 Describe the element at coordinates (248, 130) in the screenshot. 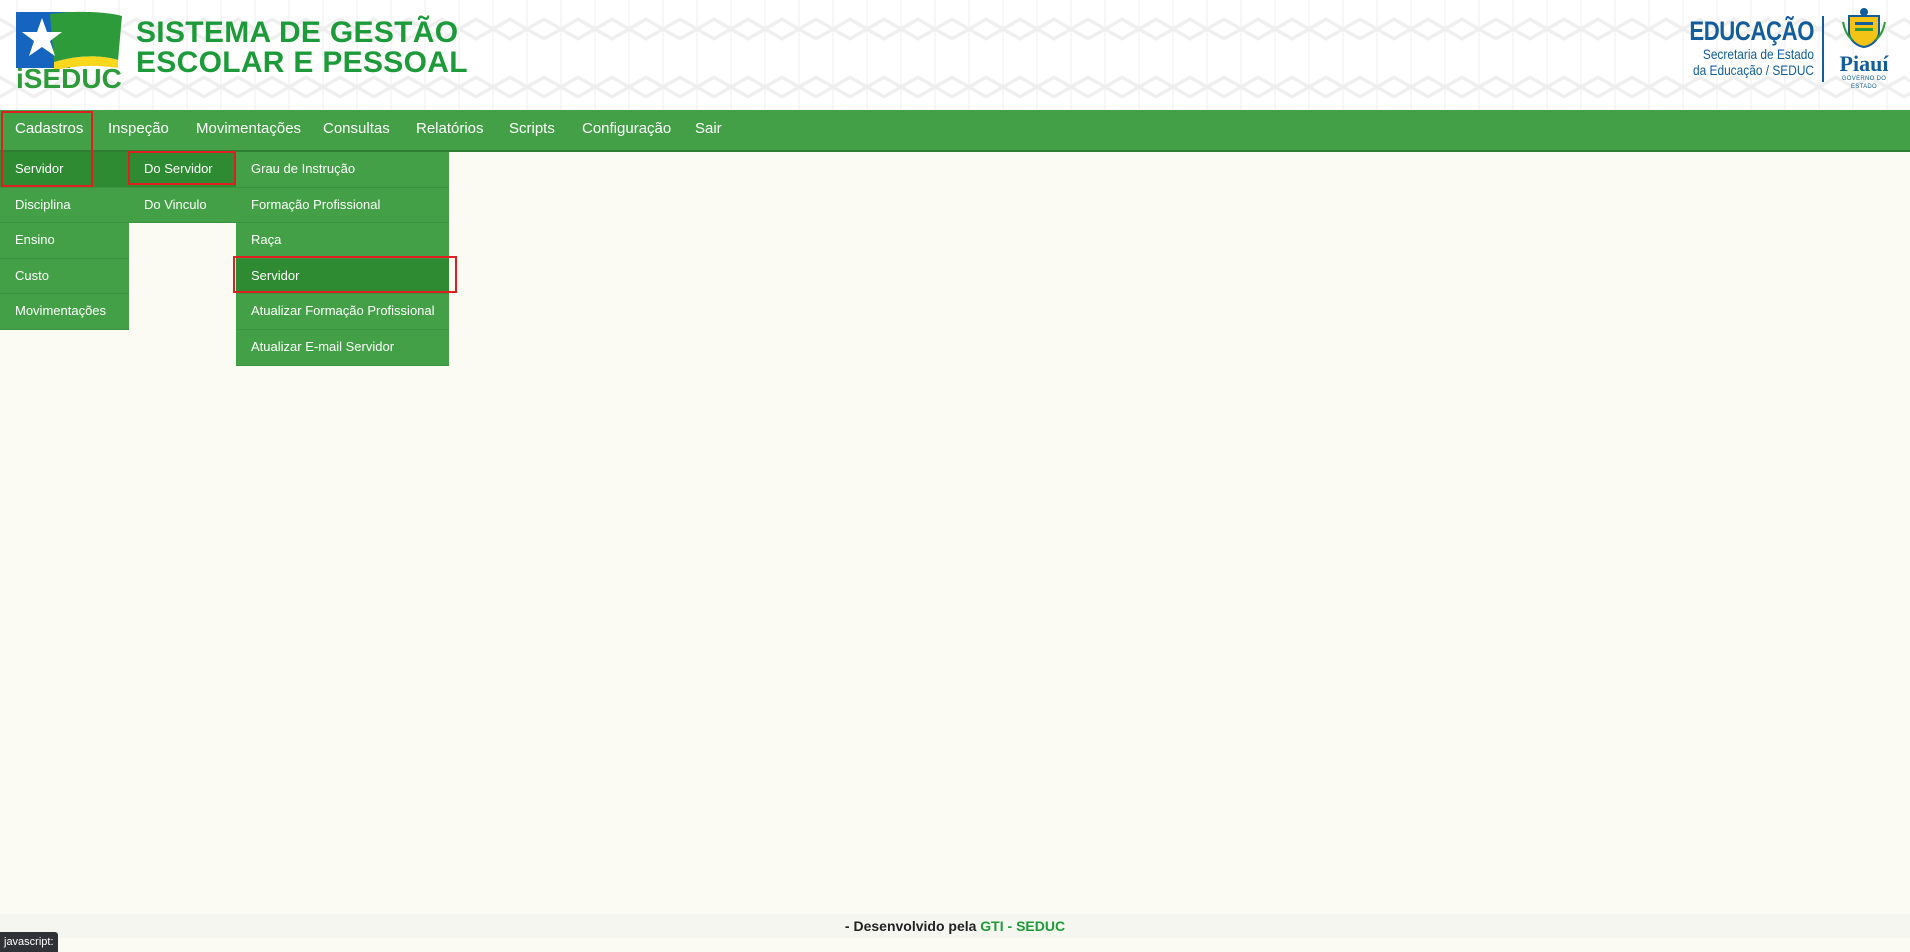

I see `menu-movimentacoes: Movimentações` at that location.